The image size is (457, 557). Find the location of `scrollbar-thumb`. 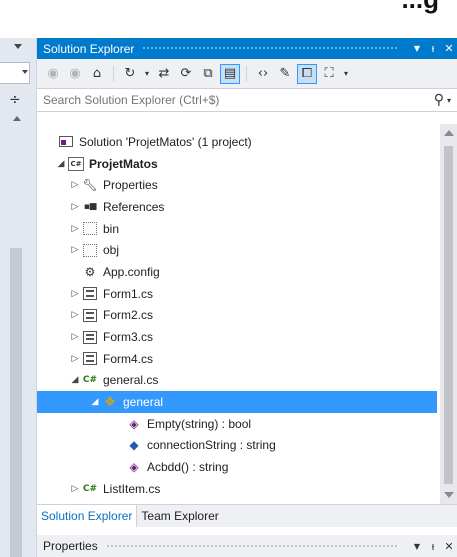

scrollbar-thumb is located at coordinates (448, 315).